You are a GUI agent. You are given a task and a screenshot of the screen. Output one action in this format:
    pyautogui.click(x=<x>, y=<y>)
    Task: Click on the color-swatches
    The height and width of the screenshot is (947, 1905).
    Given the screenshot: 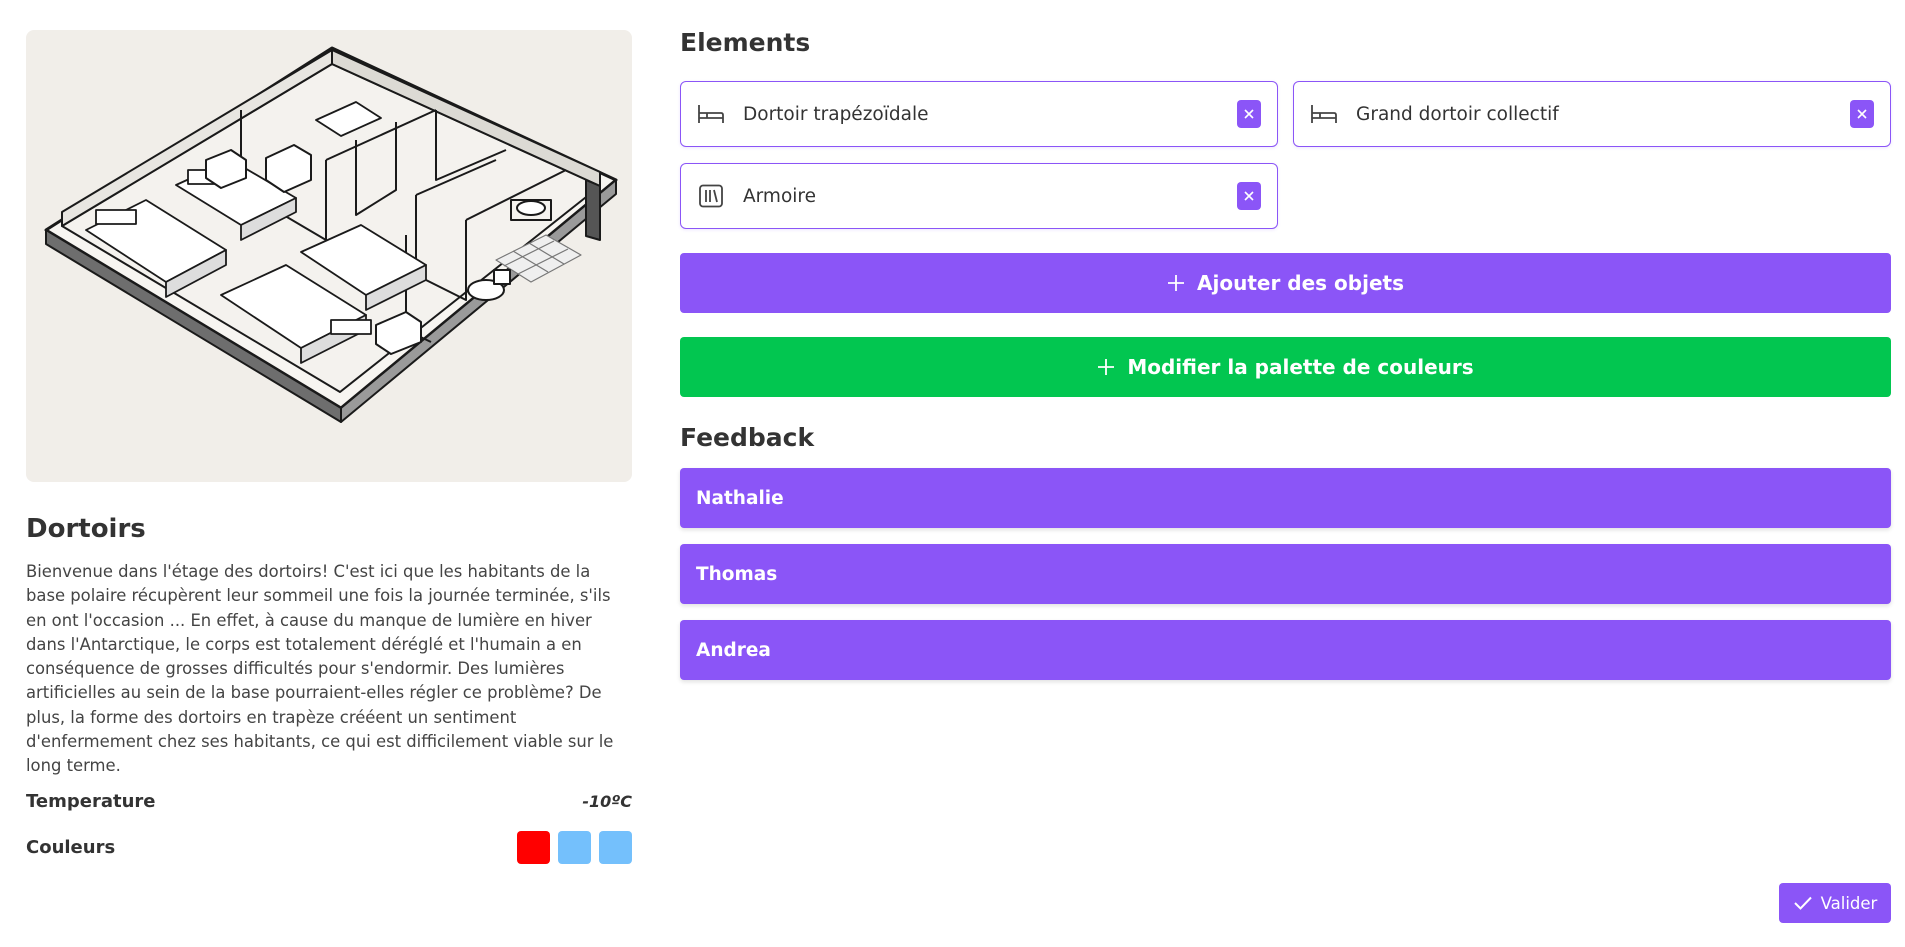 What is the action you would take?
    pyautogui.click(x=574, y=848)
    